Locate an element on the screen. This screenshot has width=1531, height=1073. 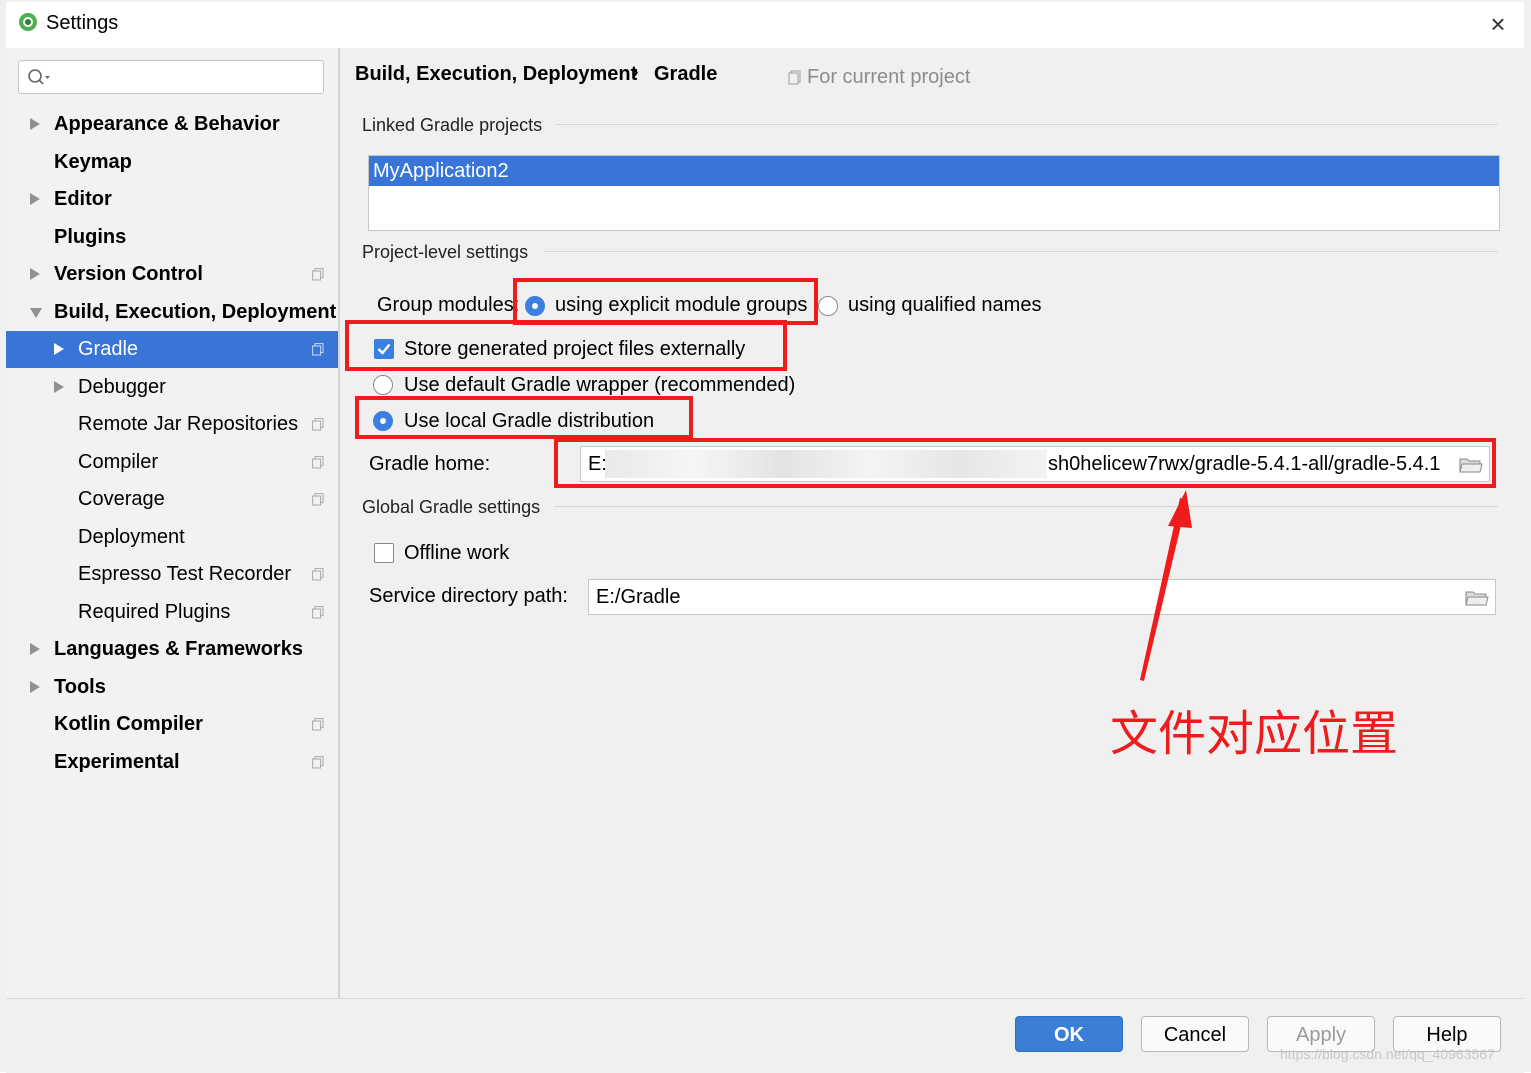
sidebar-item-label: Experimental is located at coordinates (117, 762).